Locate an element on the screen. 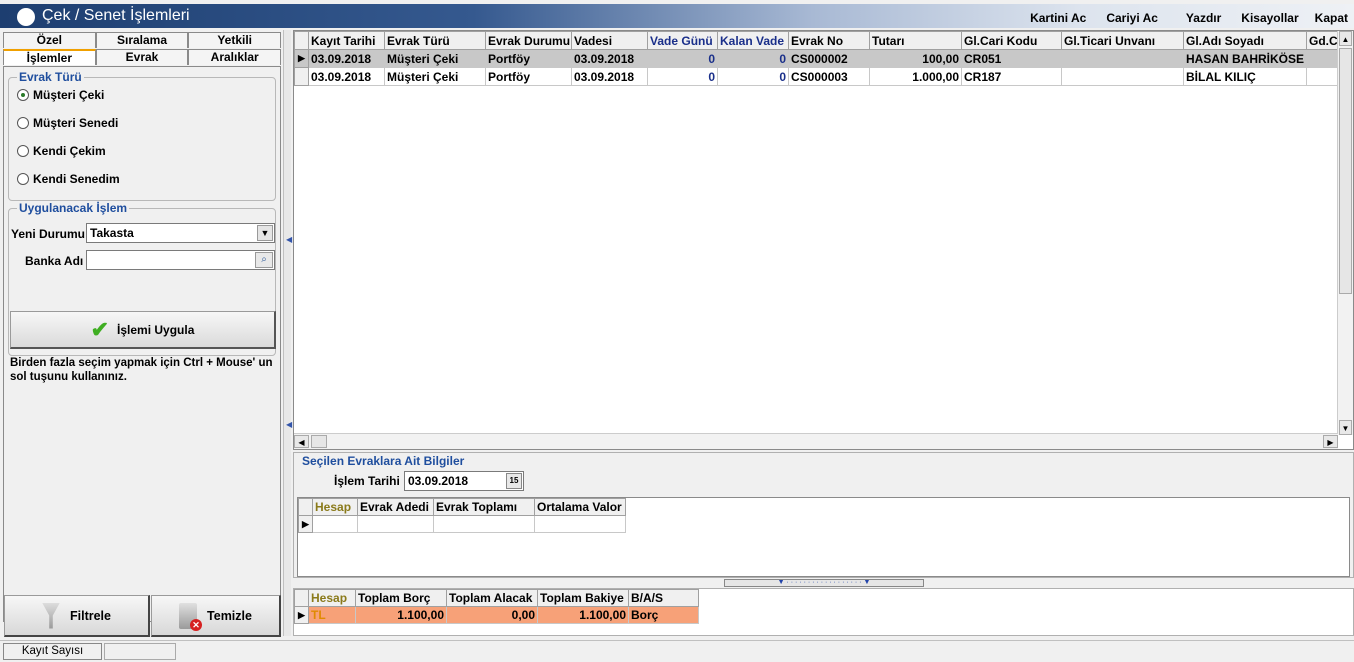 Image resolution: width=1354 pixels, height=662 pixels. col-vade-gunu: Vade Günü is located at coordinates (682, 40).